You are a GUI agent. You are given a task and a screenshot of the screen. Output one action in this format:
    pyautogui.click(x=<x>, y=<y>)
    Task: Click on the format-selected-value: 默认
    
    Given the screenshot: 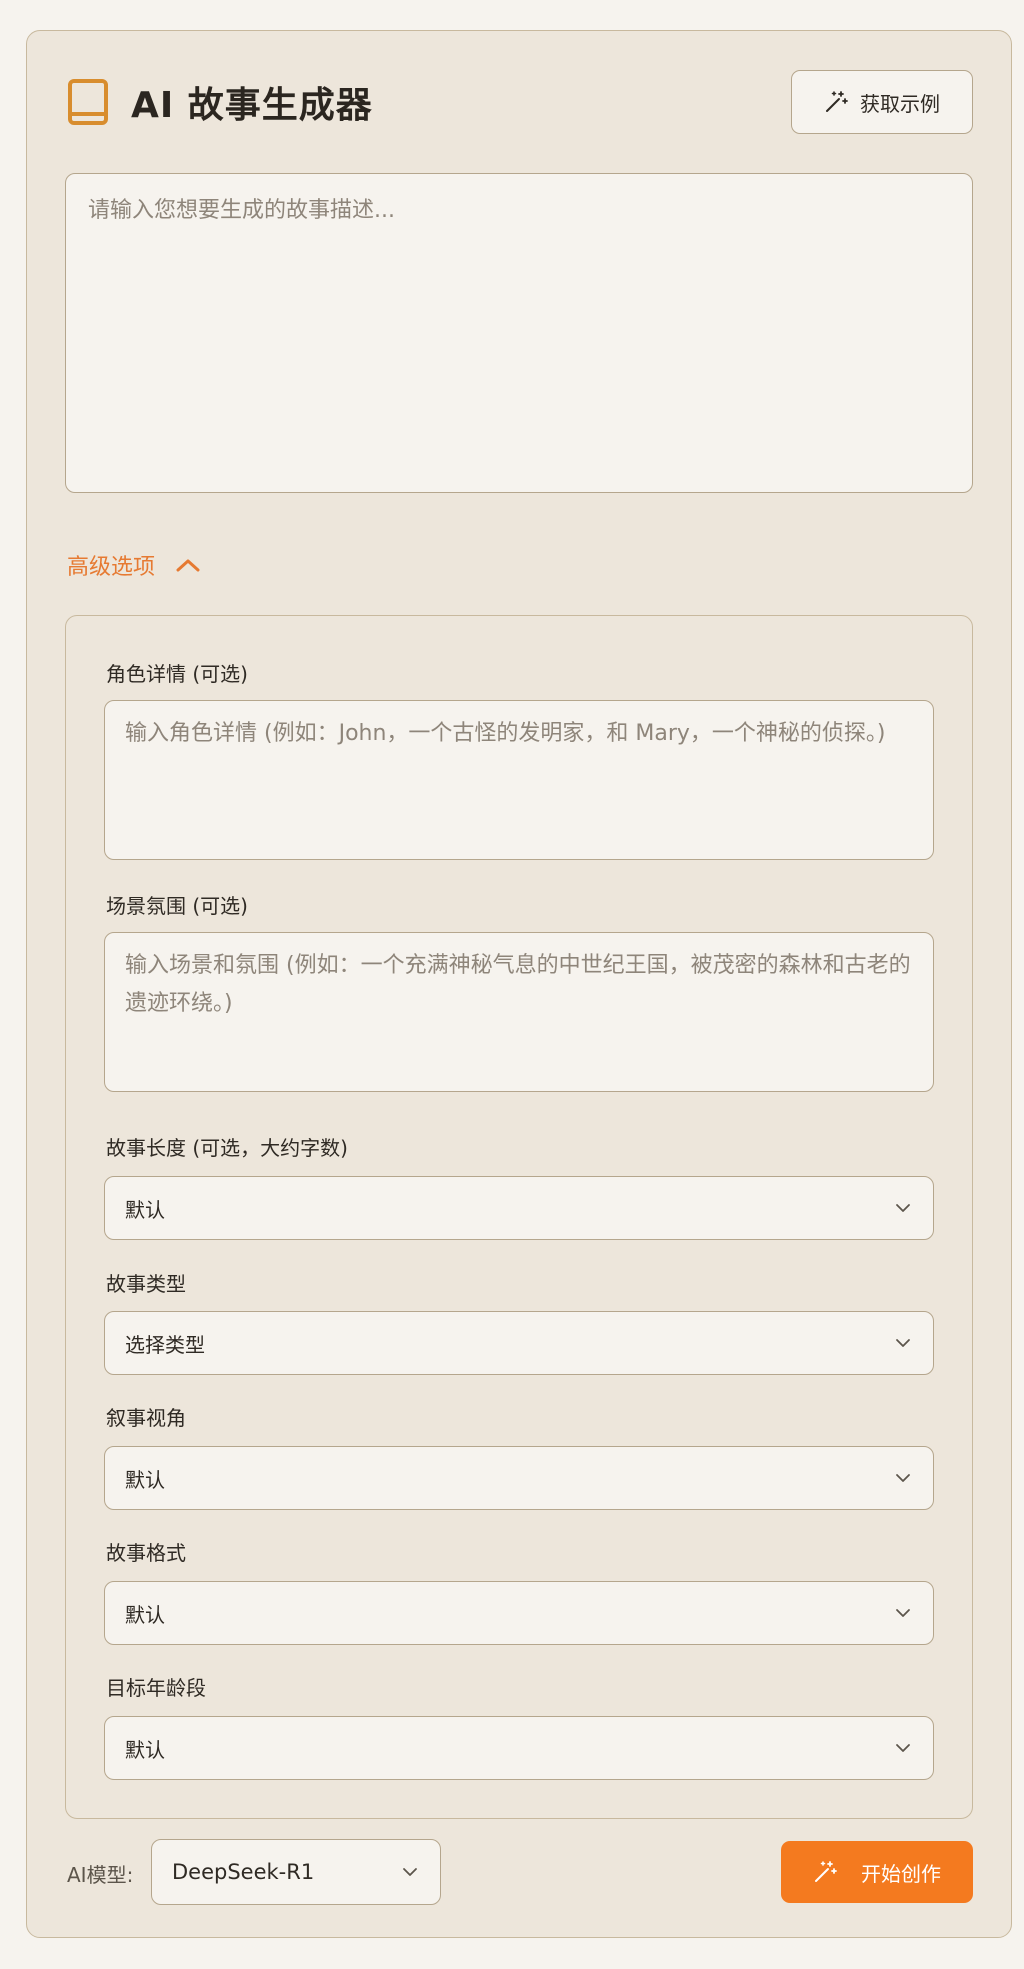 What is the action you would take?
    pyautogui.click(x=145, y=1614)
    